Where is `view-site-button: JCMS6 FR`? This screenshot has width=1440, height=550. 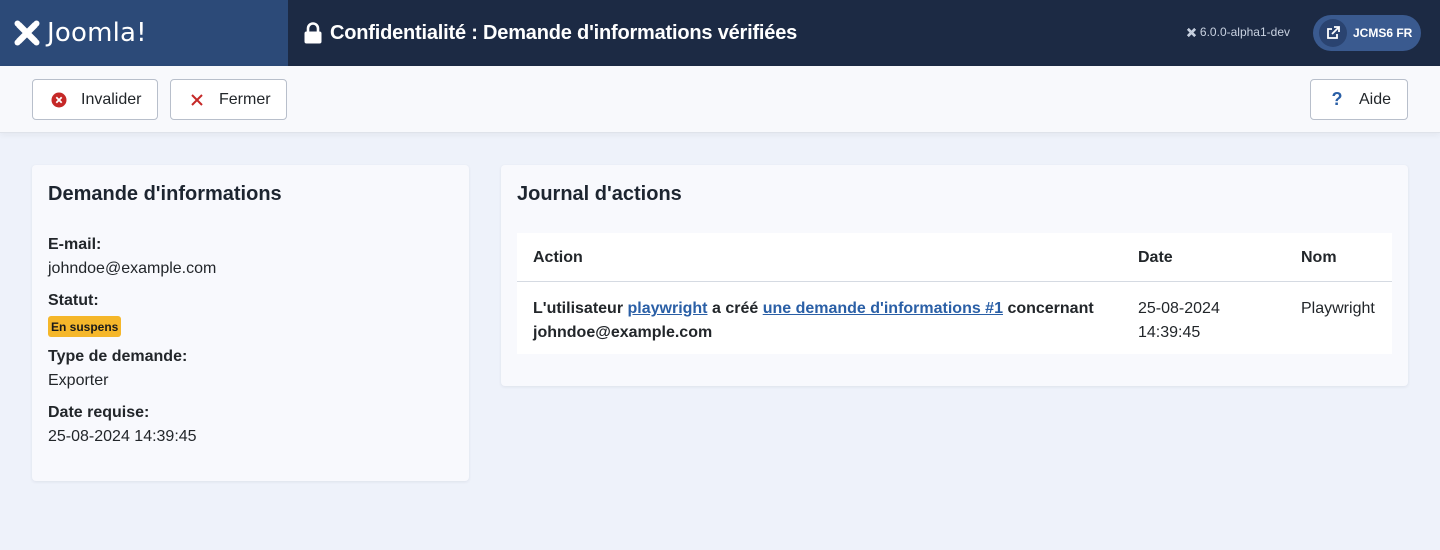
view-site-button: JCMS6 FR is located at coordinates (1367, 33).